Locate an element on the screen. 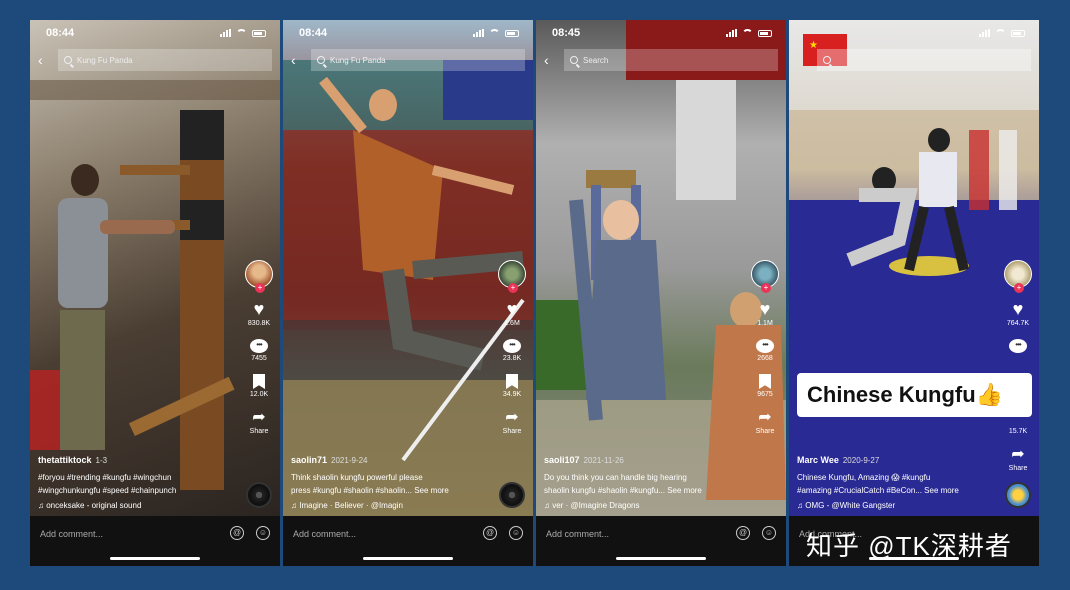 This screenshot has height=590, width=1070. caption-line: Do you think you can handle big hearing is located at coordinates (615, 477).